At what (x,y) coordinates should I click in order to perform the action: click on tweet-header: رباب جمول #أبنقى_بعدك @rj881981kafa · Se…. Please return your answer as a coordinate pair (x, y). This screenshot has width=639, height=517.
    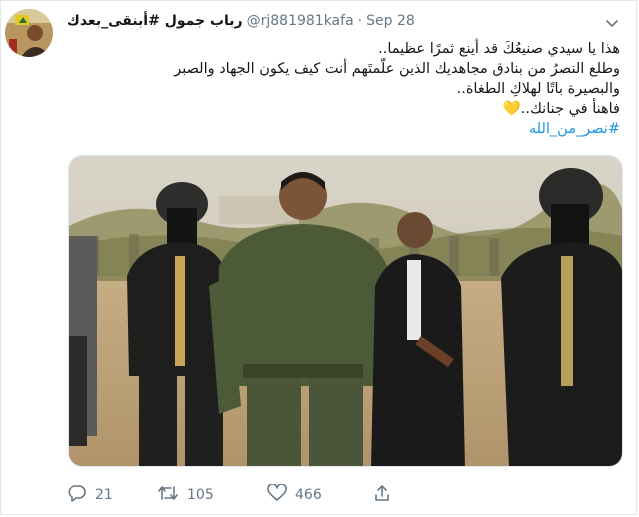
    Looking at the image, I should click on (241, 21).